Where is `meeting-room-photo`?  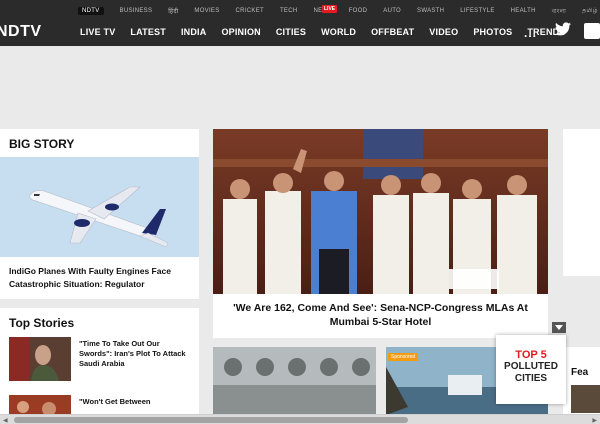
meeting-room-photo is located at coordinates (294, 381).